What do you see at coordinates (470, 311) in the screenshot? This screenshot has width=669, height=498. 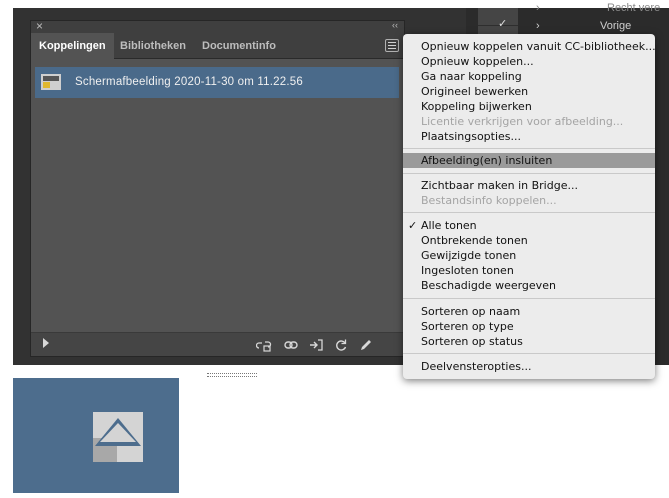 I see `menu-item-sort-name: Sorteren op naam` at bounding box center [470, 311].